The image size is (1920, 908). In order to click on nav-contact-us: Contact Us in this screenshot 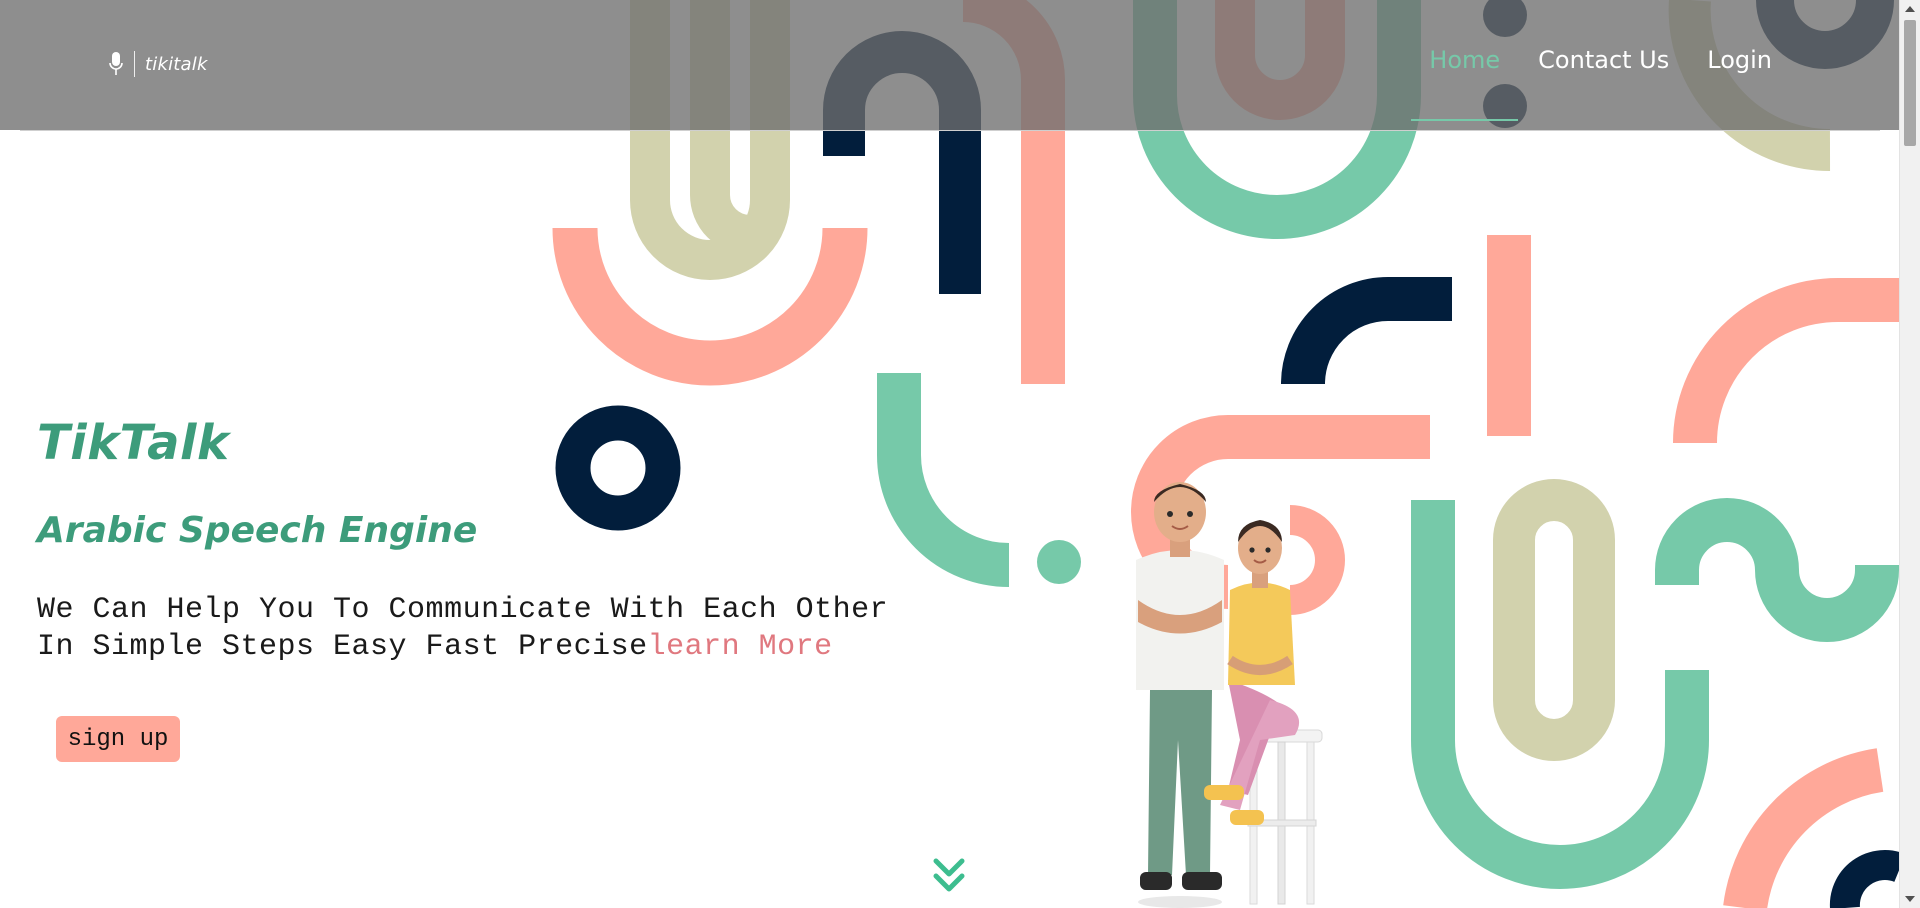, I will do `click(1603, 63)`.